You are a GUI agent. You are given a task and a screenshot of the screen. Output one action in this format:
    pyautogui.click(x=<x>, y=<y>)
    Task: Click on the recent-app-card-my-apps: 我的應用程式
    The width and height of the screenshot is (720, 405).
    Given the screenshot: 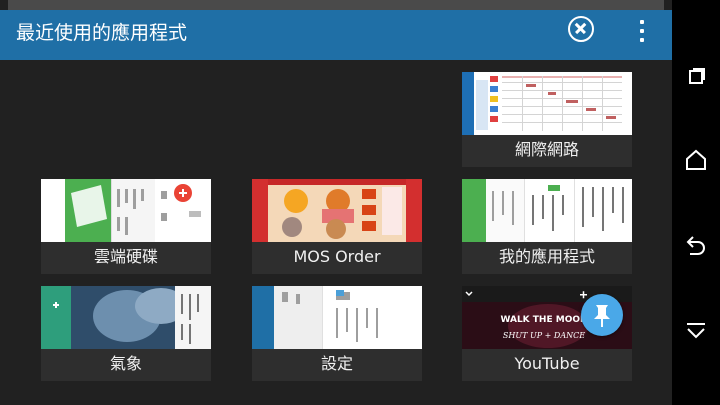 What is the action you would take?
    pyautogui.click(x=547, y=226)
    